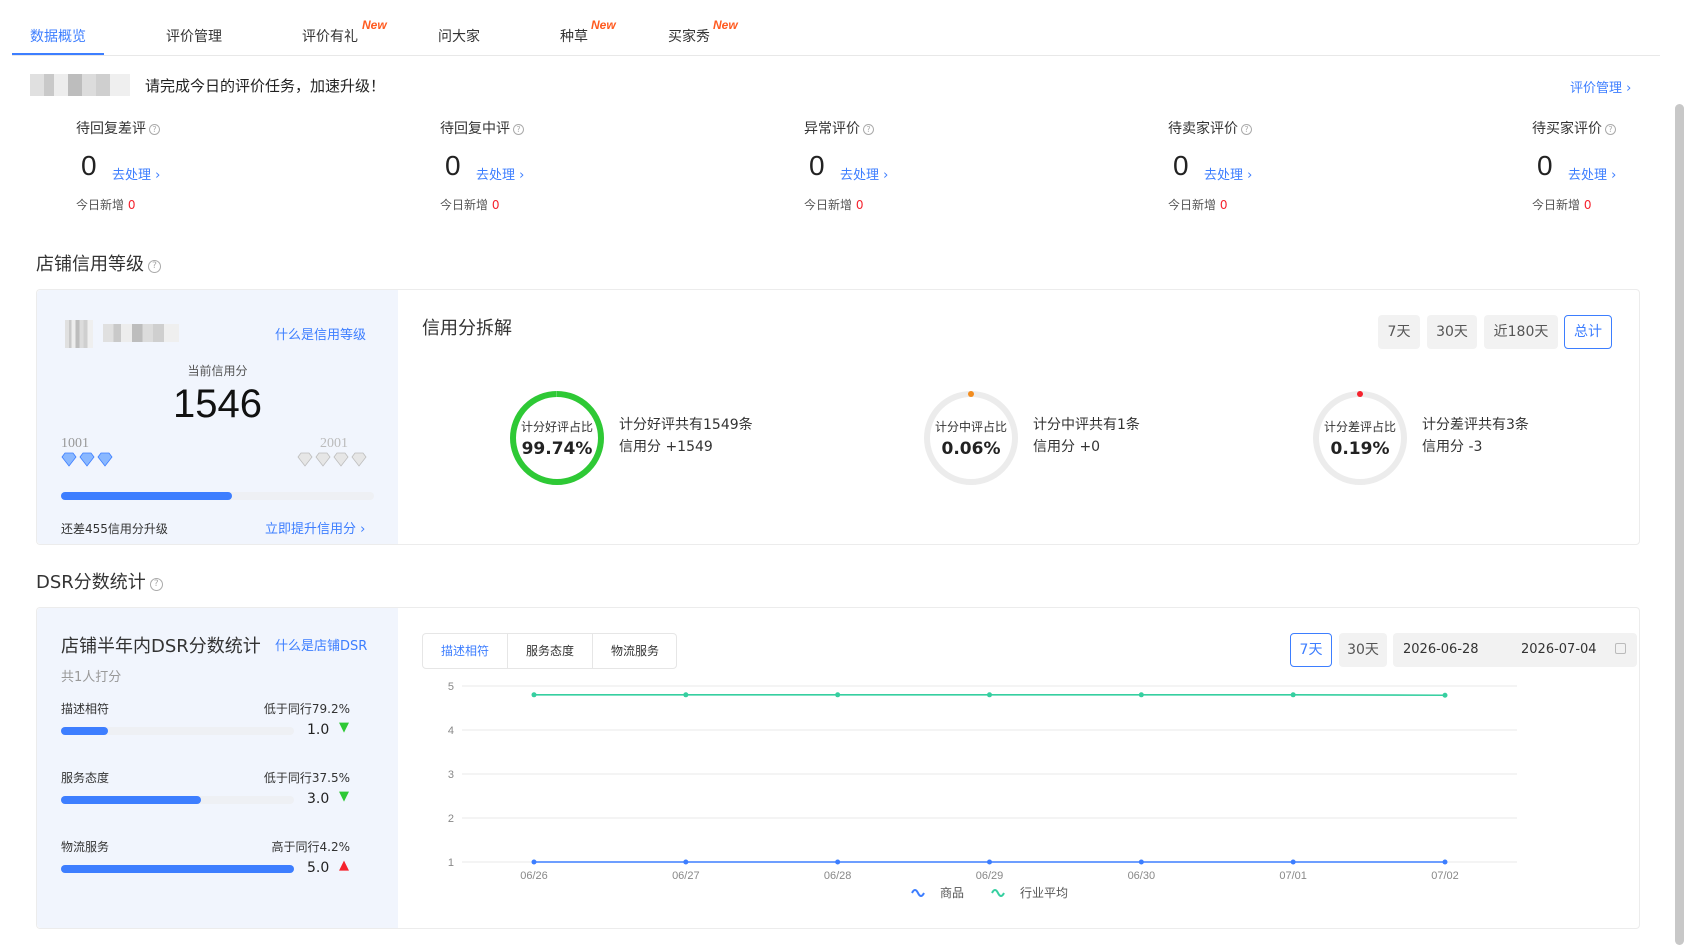  I want to click on positive-ratio-donut: 计分好评占比 99.74%, so click(557, 438).